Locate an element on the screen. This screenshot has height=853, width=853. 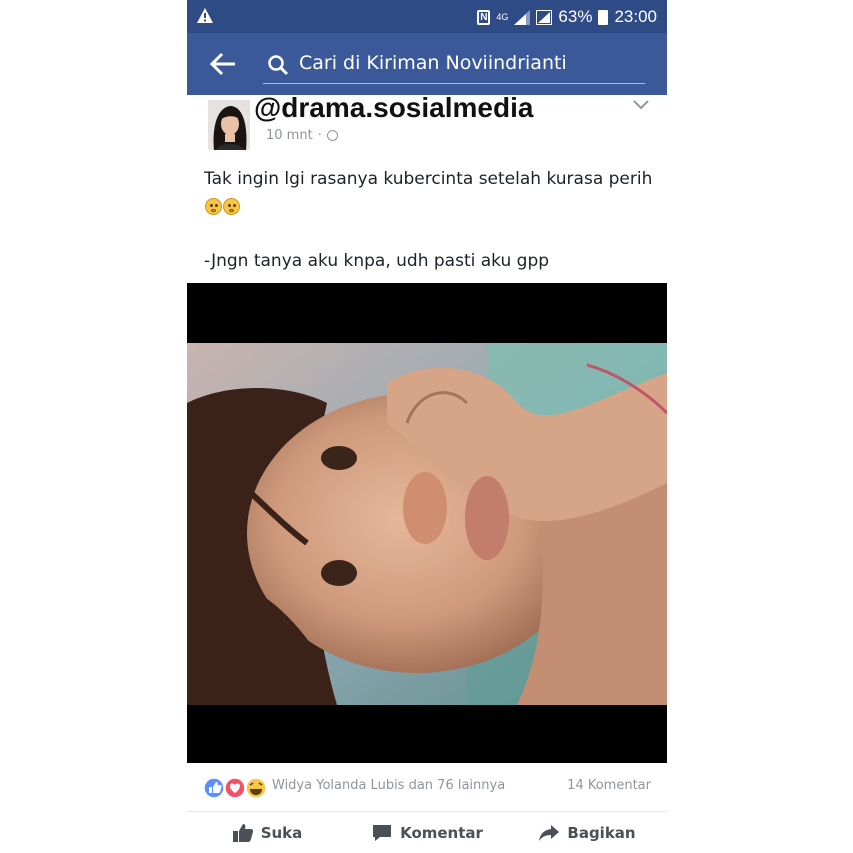
search-field: Cari di Kiriman Noviindrianti is located at coordinates (454, 65).